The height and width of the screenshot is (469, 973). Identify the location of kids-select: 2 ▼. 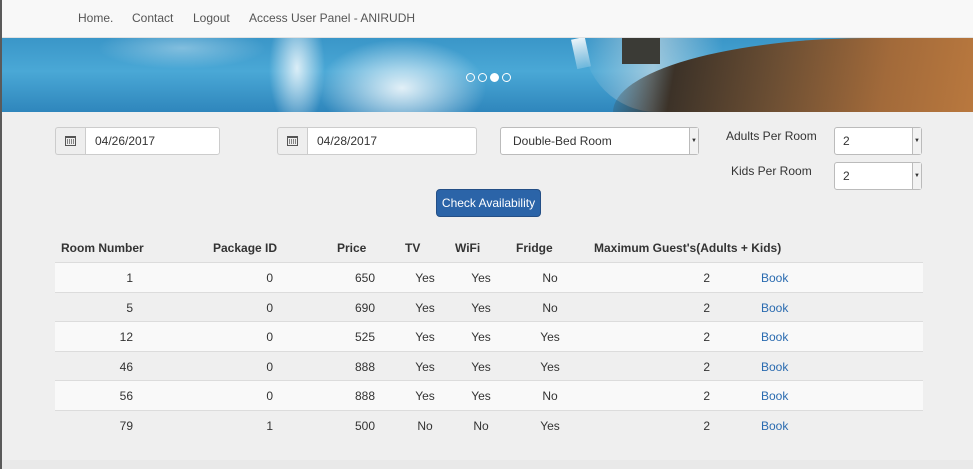
(878, 176).